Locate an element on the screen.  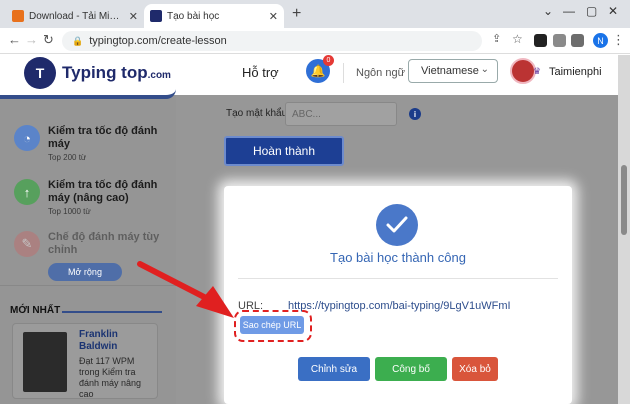
language-value: Vietnamese is located at coordinates (450, 71).